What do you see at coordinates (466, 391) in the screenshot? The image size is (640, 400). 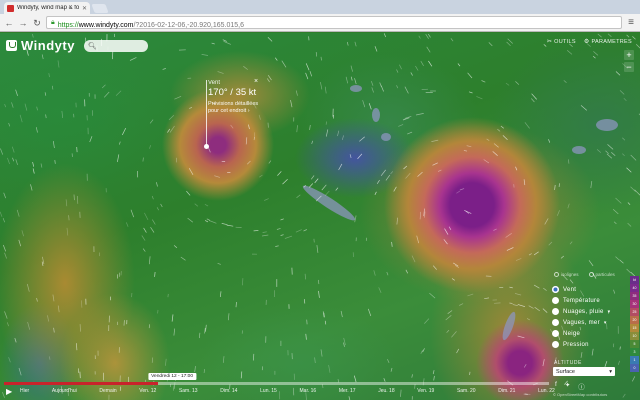 I see `timeline-day: Sam. 20` at bounding box center [466, 391].